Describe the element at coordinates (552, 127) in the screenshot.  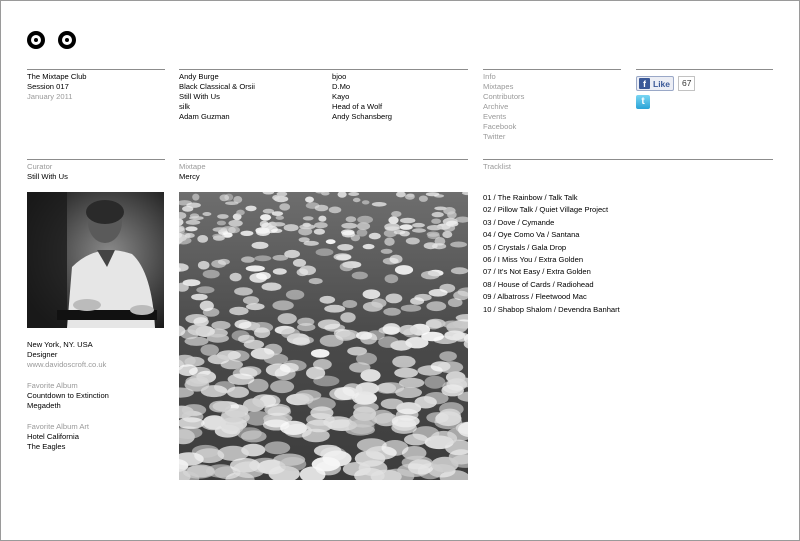
I see `nav-link: Facebook` at that location.